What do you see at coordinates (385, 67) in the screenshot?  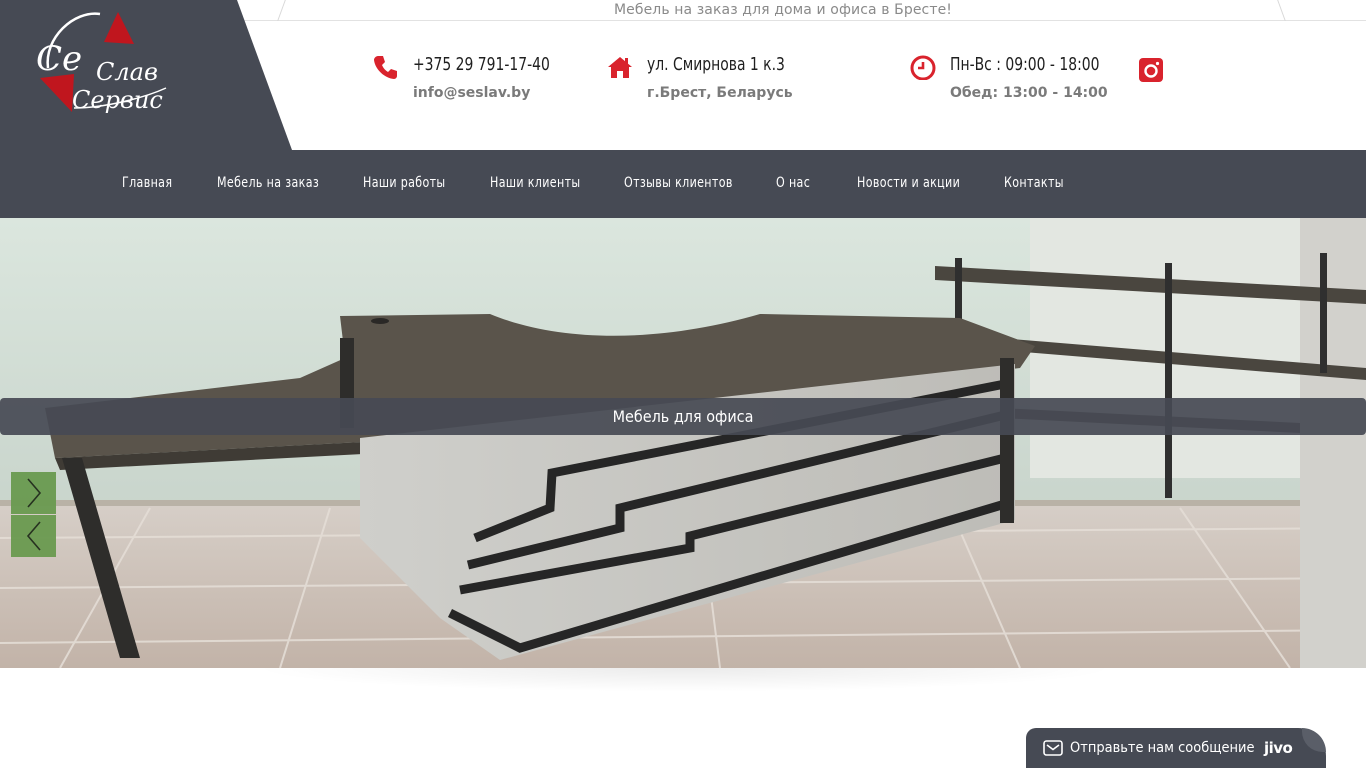 I see `phone-icon` at bounding box center [385, 67].